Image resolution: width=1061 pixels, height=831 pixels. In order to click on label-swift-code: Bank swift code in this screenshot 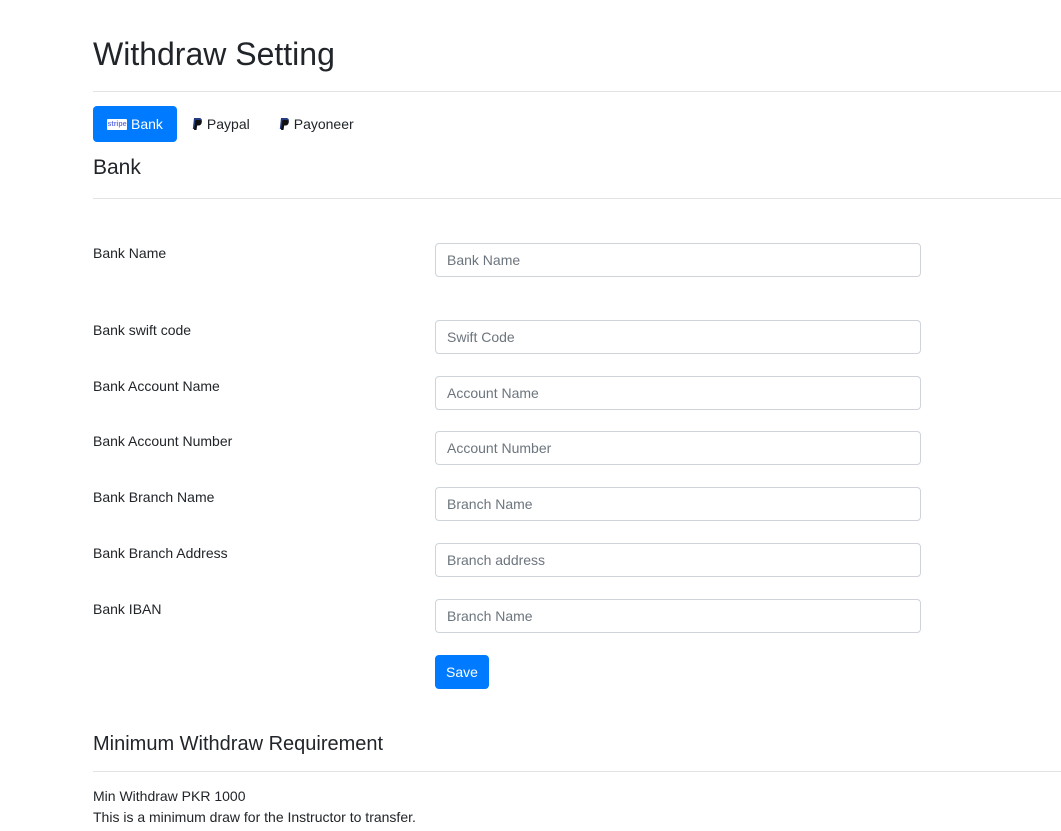, I will do `click(142, 330)`.